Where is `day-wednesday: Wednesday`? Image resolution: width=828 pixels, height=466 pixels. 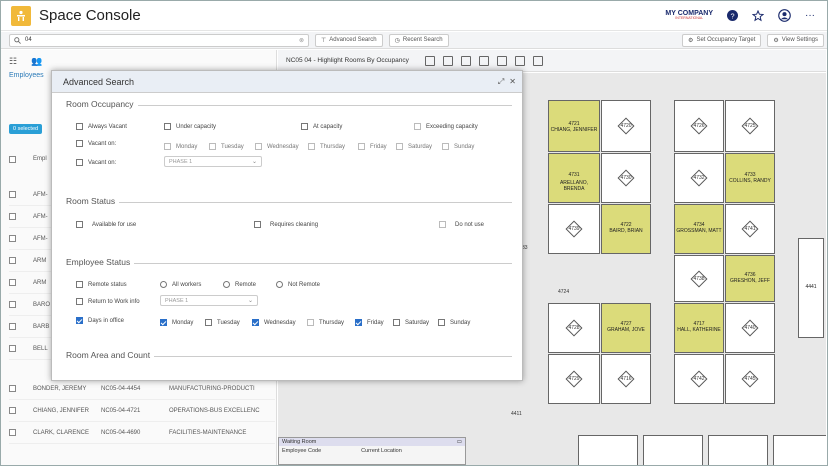
day-wednesday: Wednesday is located at coordinates (277, 146).